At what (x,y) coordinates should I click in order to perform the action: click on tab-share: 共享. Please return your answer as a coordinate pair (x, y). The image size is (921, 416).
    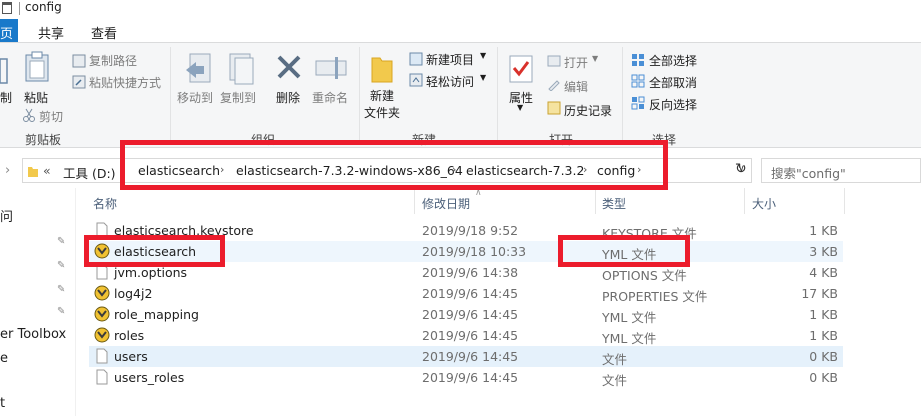
    Looking at the image, I should click on (51, 32).